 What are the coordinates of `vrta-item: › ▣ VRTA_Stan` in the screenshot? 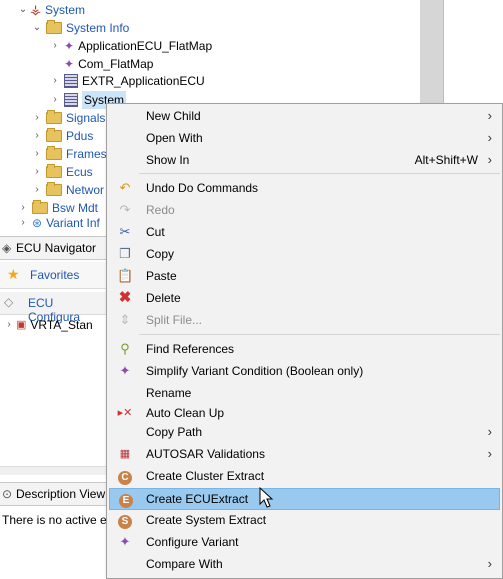 It's located at (48, 325).